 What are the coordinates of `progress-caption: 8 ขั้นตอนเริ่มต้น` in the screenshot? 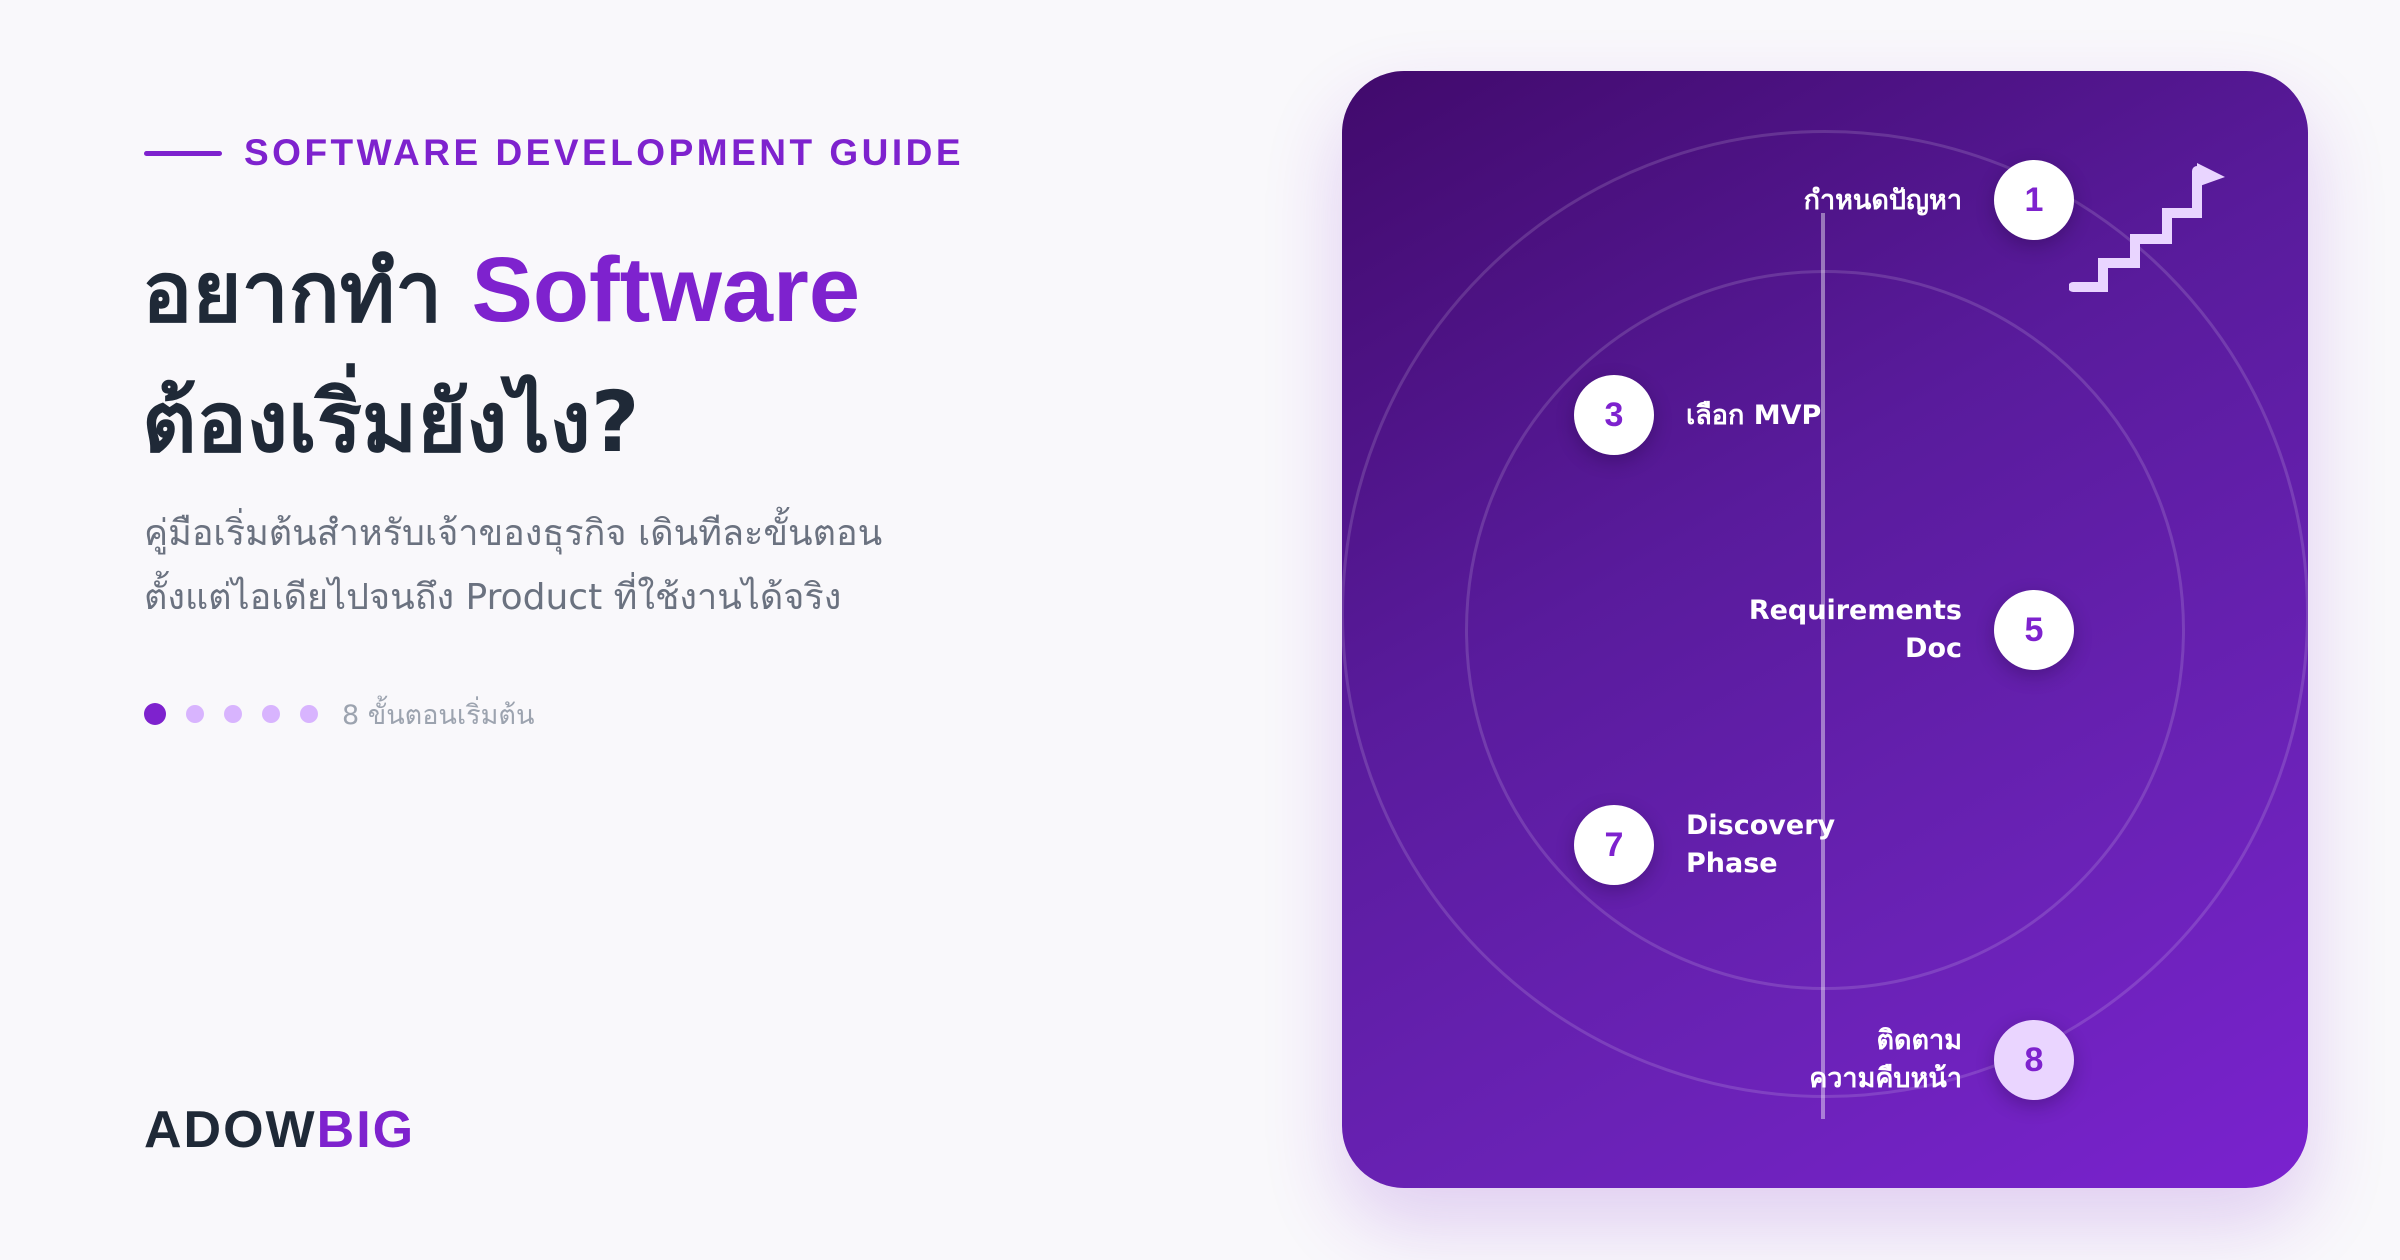 It's located at (438, 715).